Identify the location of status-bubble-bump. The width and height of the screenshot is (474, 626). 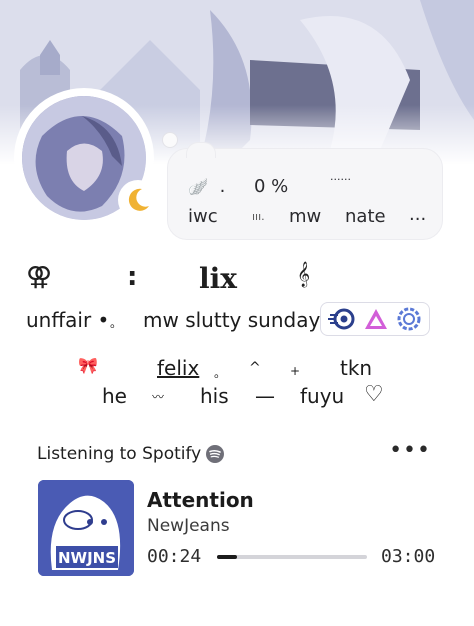
(201, 150).